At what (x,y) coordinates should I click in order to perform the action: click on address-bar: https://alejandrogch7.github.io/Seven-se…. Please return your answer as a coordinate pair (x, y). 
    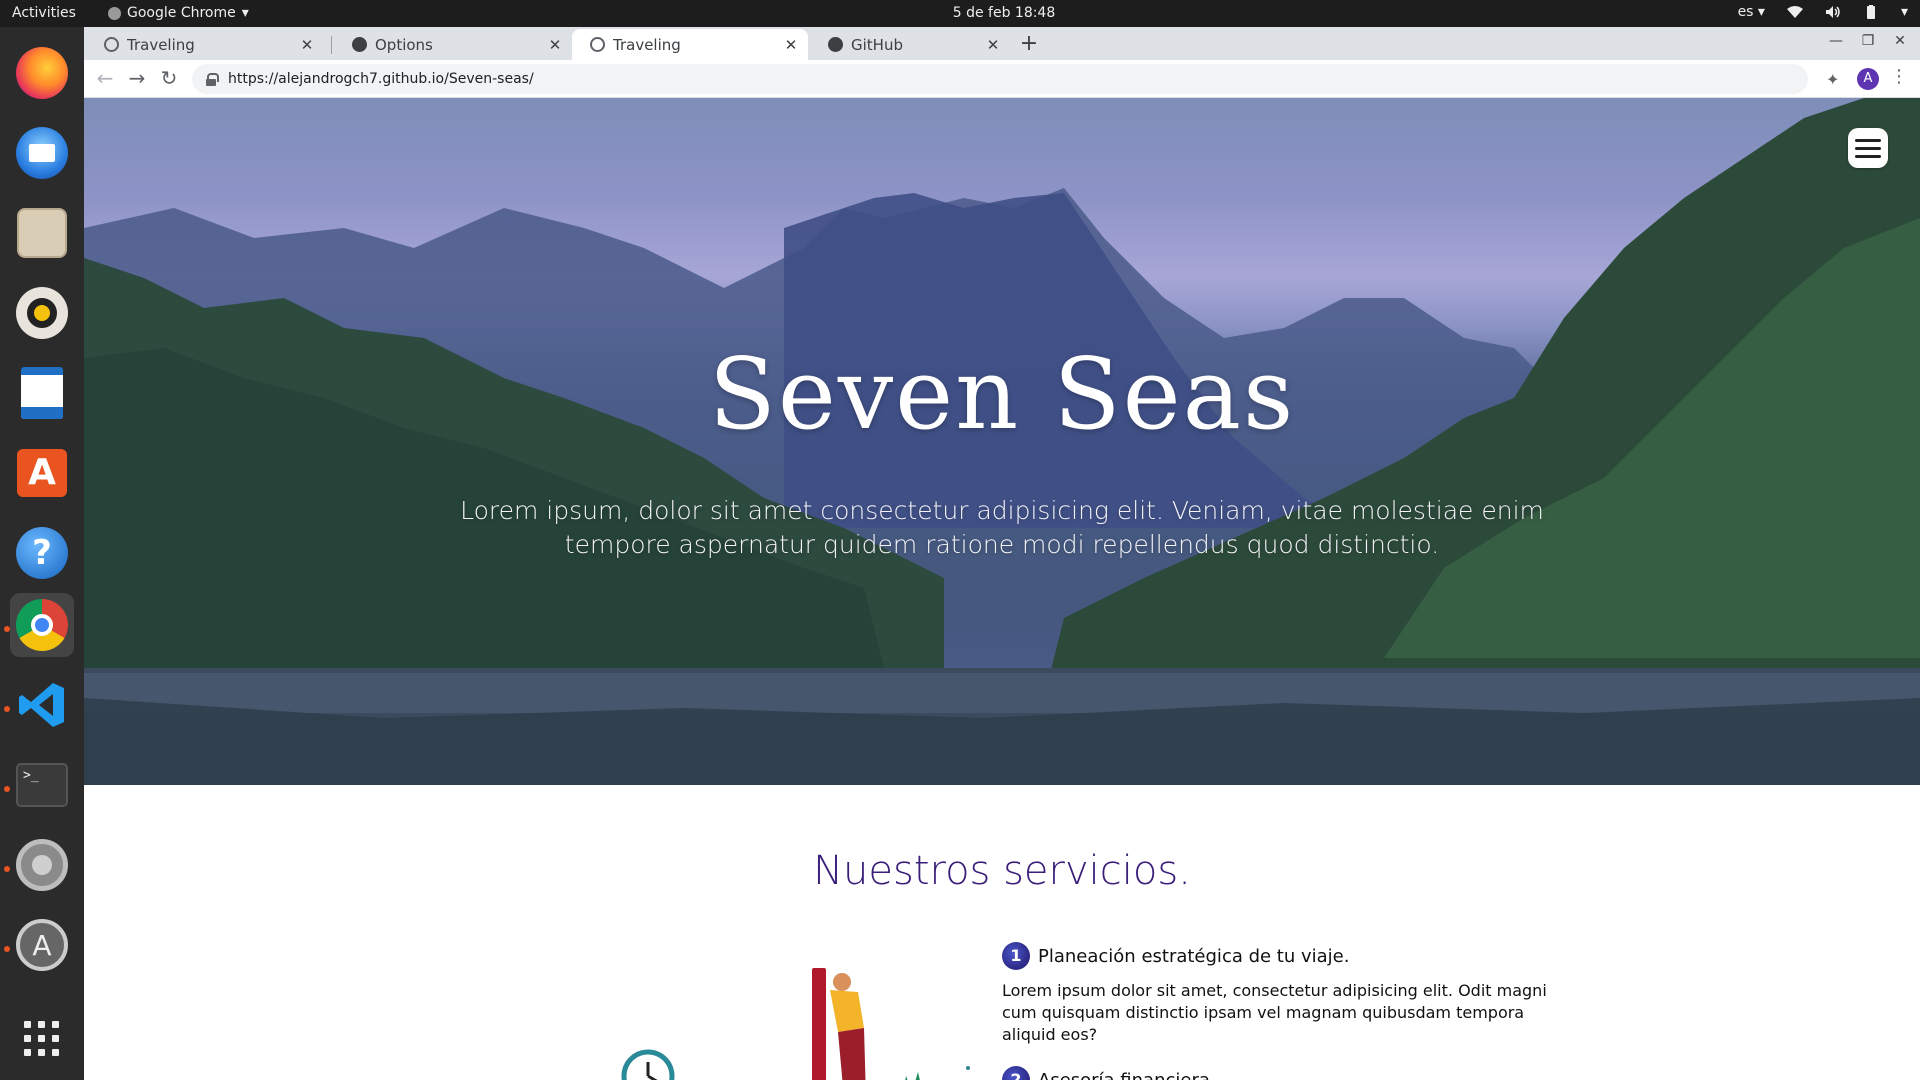
    Looking at the image, I should click on (1000, 79).